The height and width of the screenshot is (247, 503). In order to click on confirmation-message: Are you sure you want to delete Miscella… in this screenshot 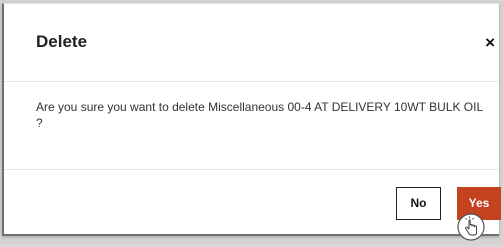, I will do `click(259, 115)`.